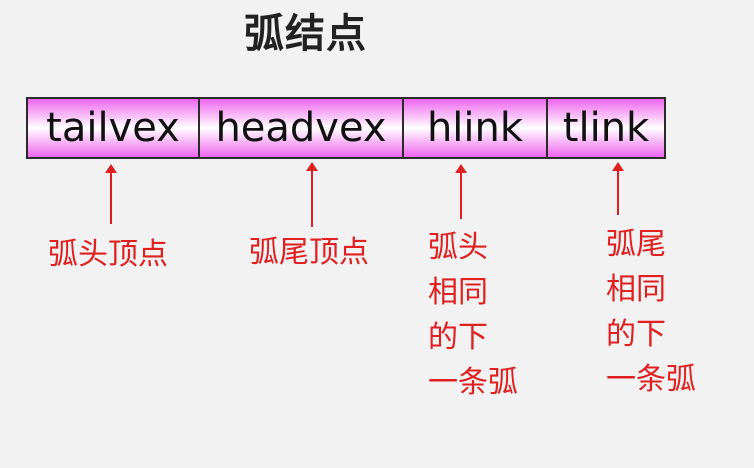  I want to click on note-tlink-line-2: 相同, so click(636, 289).